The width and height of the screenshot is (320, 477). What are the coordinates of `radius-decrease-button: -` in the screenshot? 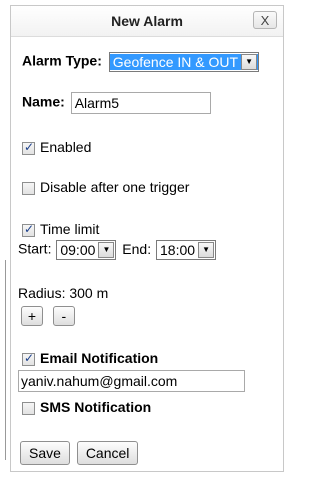 It's located at (63, 316).